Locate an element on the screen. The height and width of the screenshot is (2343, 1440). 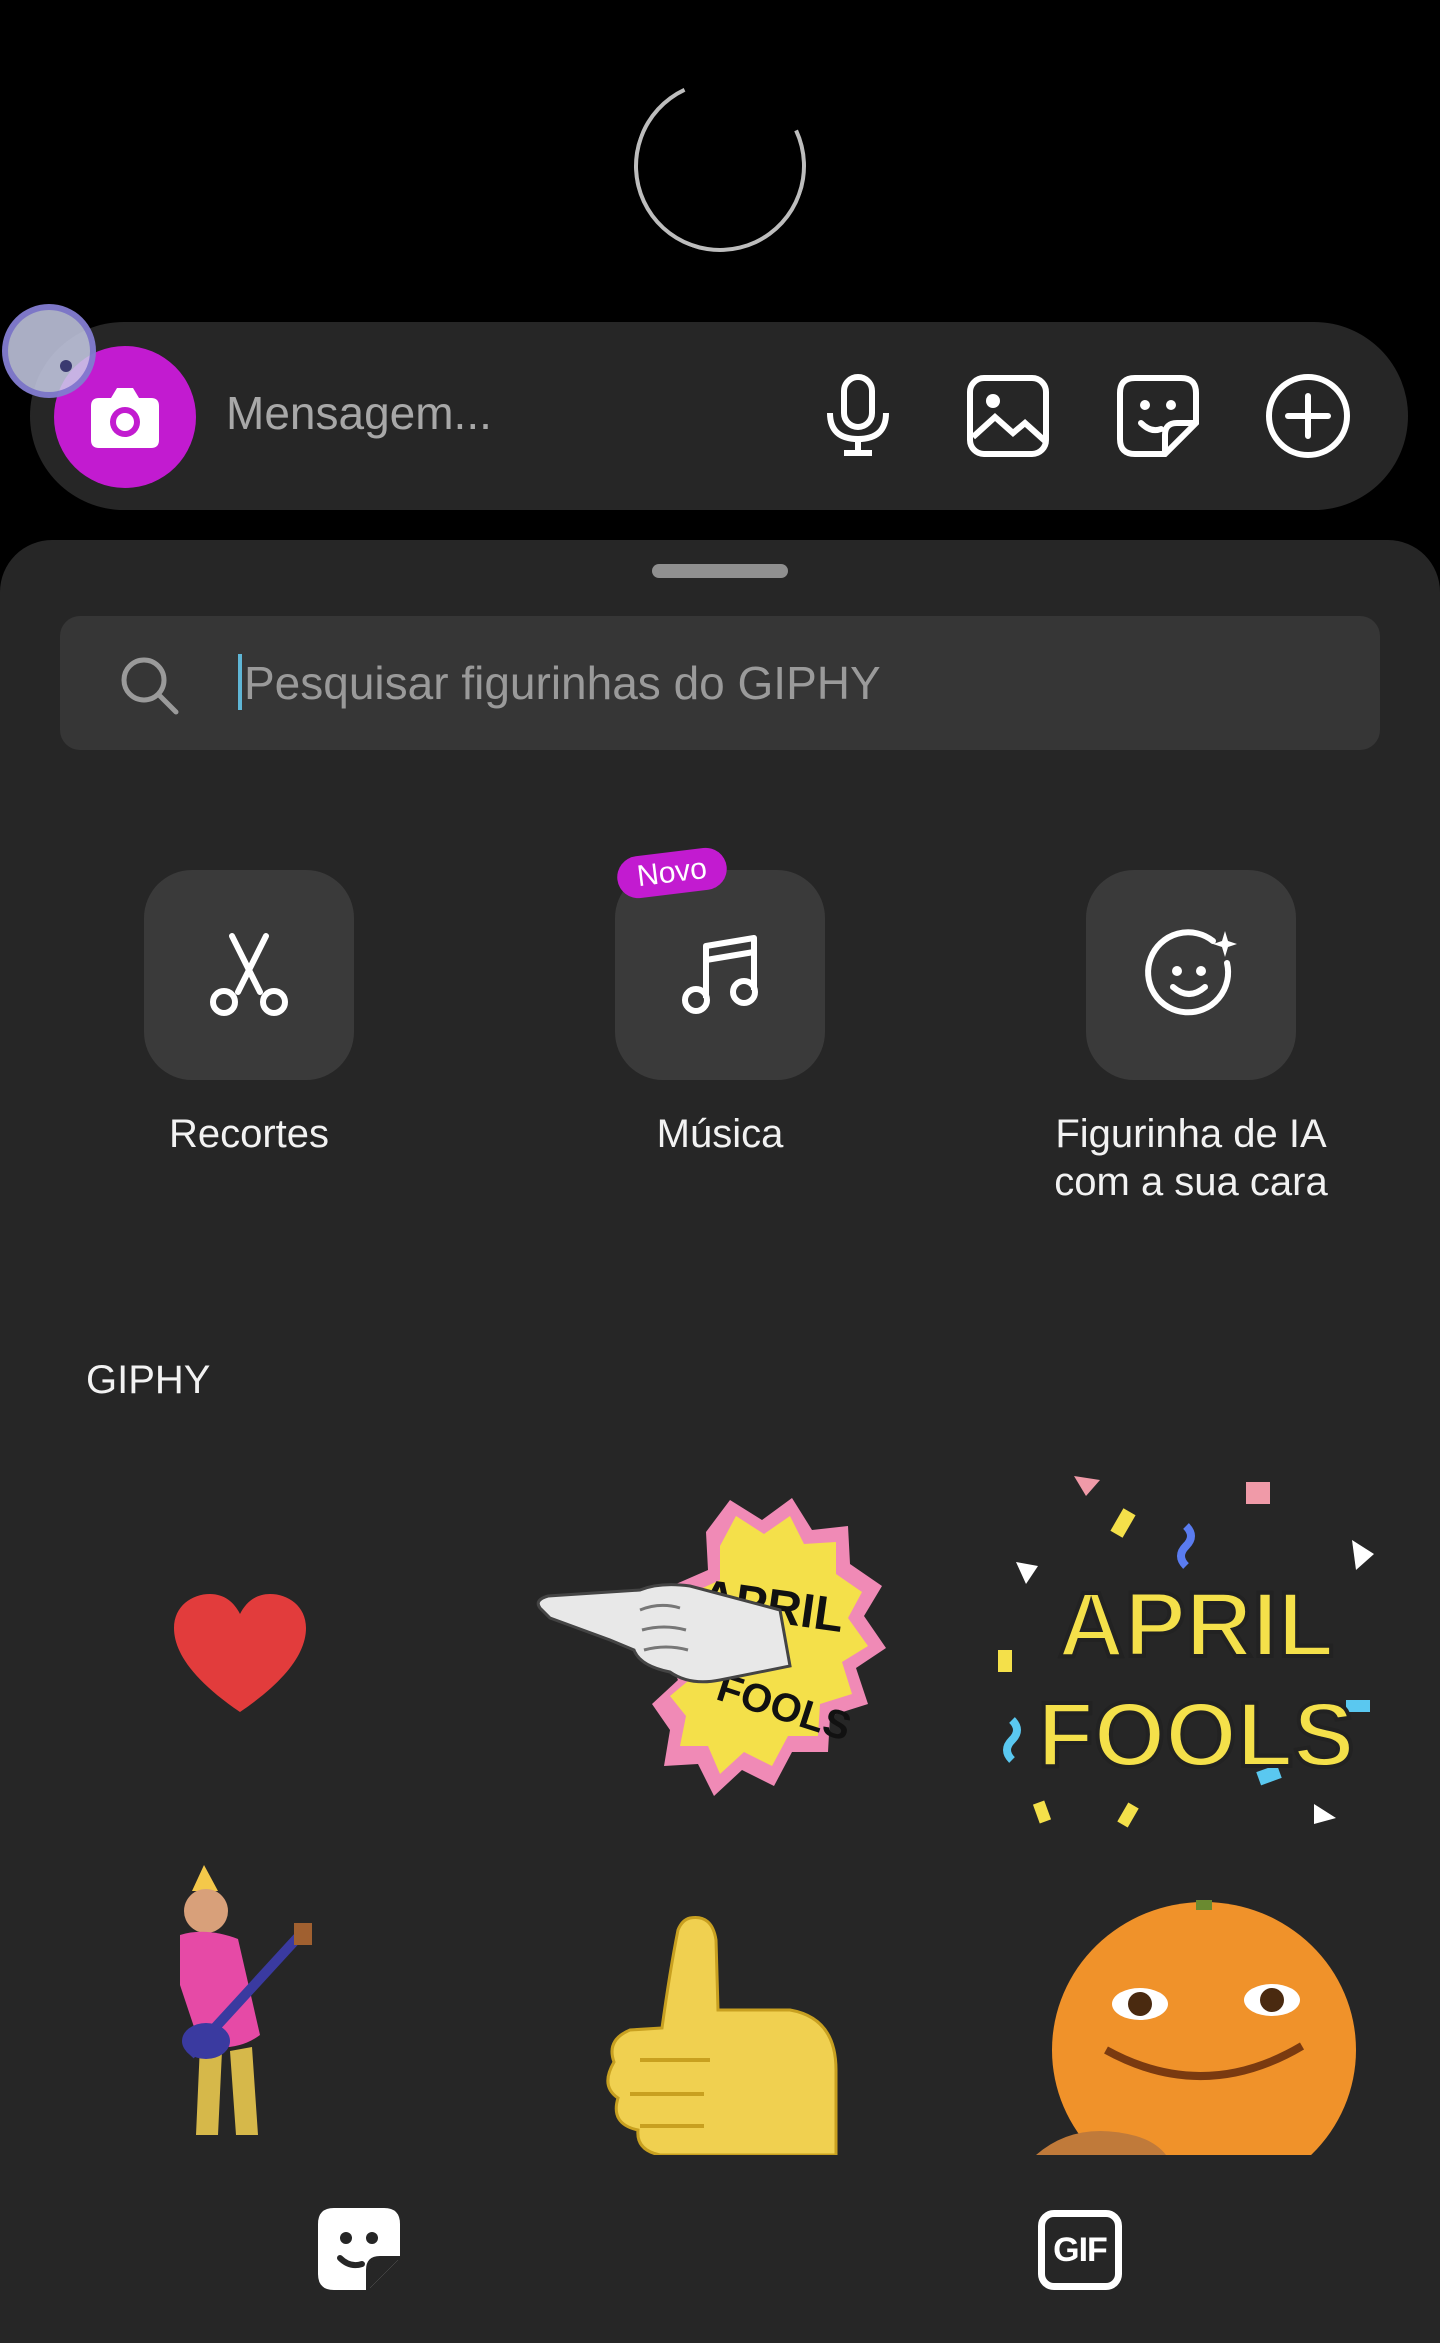
gallery-button is located at coordinates (1008, 416).